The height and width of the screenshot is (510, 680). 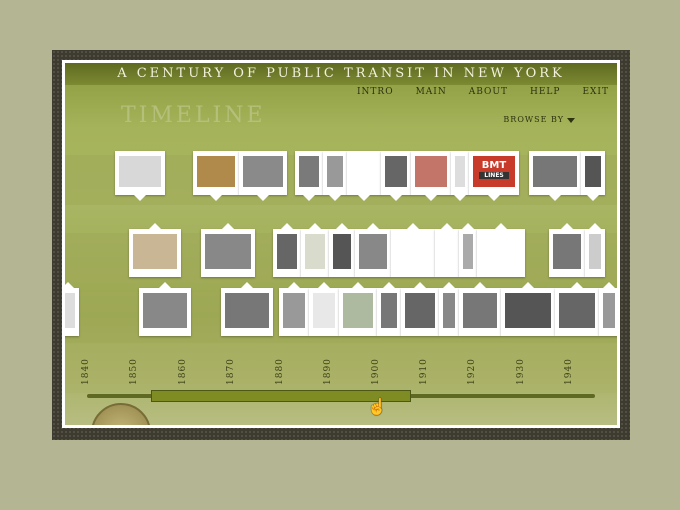 I want to click on year-label: 1840, so click(x=86, y=371).